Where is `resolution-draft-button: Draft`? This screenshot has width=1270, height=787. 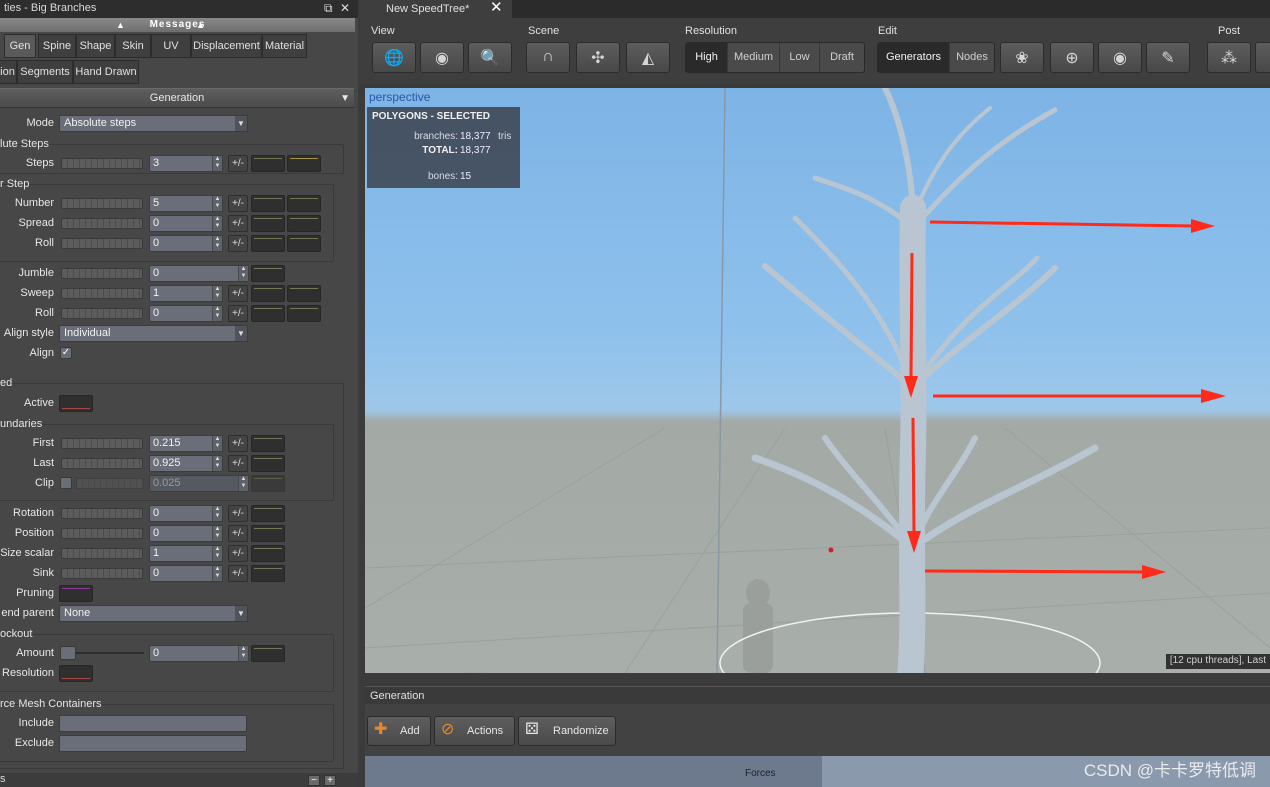
resolution-draft-button: Draft is located at coordinates (842, 57).